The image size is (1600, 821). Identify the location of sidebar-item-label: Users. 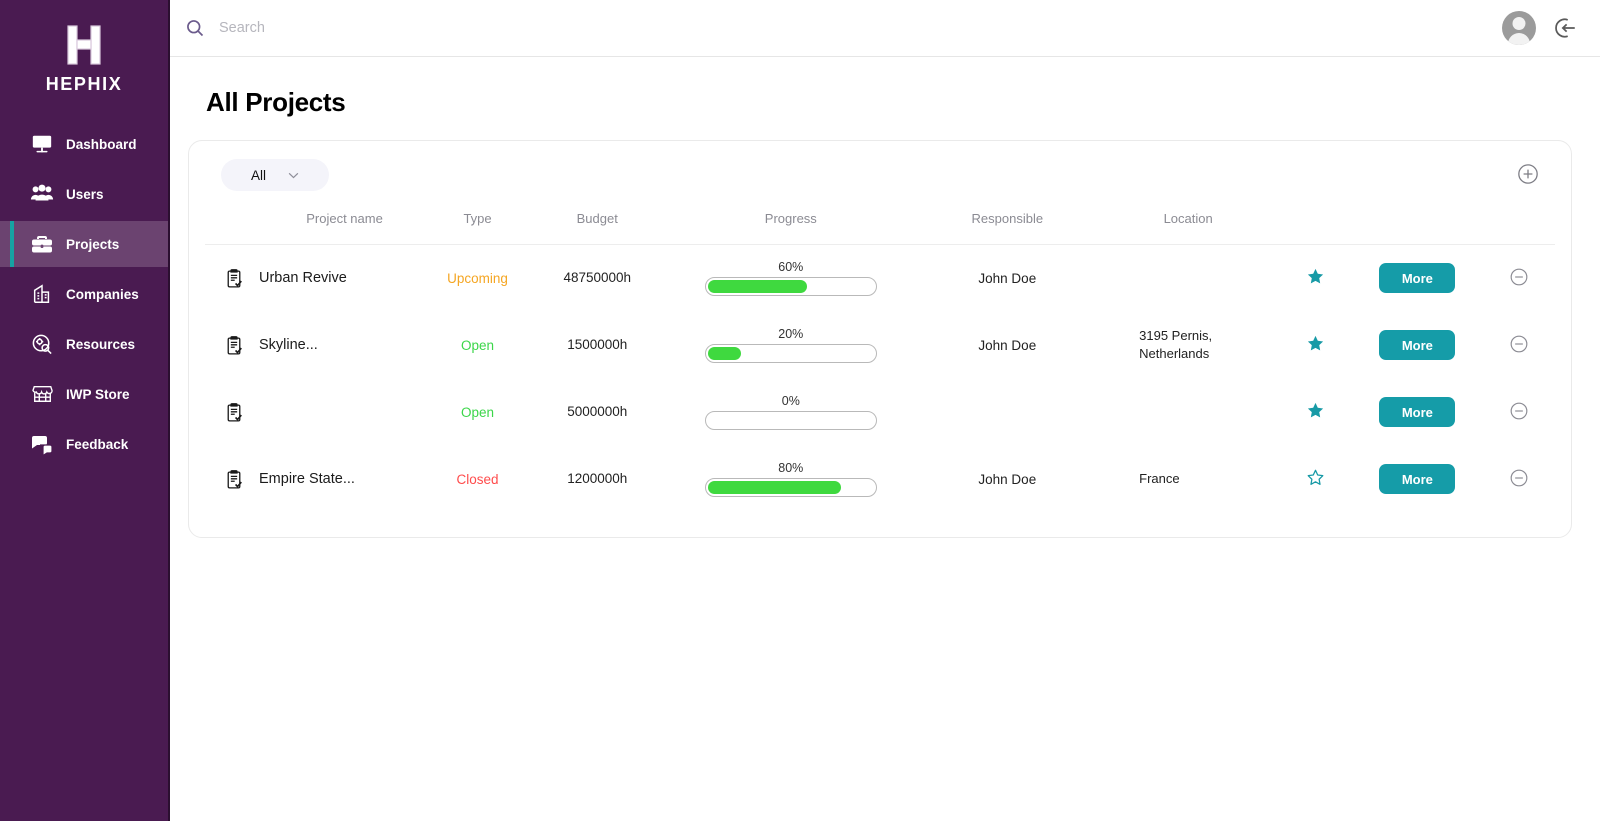
(85, 194).